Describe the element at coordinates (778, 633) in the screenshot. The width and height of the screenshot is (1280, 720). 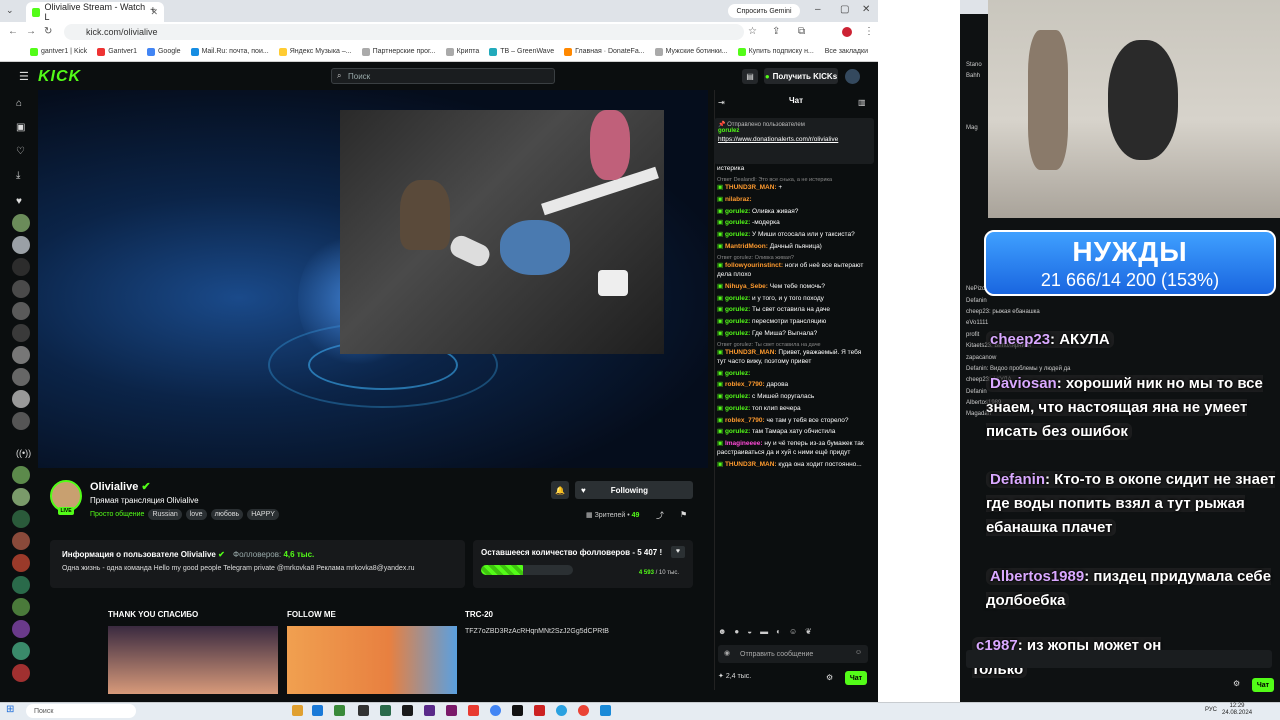
I see `emote-icon: ◐` at that location.